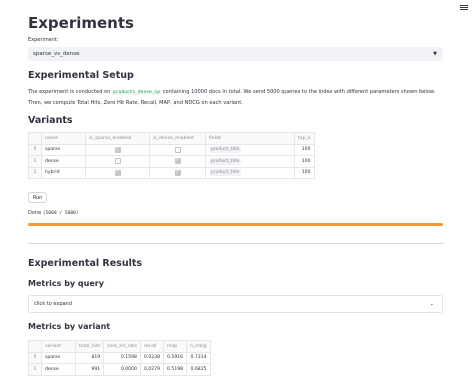 Image resolution: width=474 pixels, height=376 pixels. Describe the element at coordinates (235, 304) in the screenshot. I see `metrics-by-query-expander: click to expand ⌄` at that location.